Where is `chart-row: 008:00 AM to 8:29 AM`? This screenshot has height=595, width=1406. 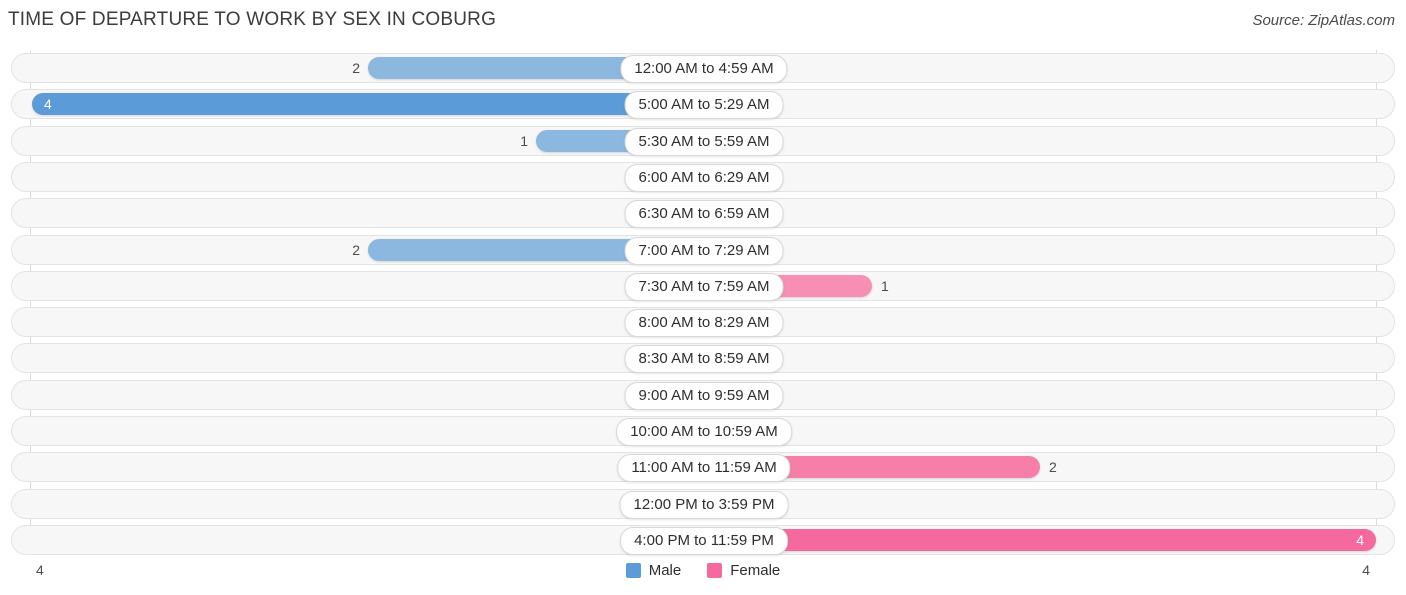 chart-row: 008:00 AM to 8:29 AM is located at coordinates (703, 322).